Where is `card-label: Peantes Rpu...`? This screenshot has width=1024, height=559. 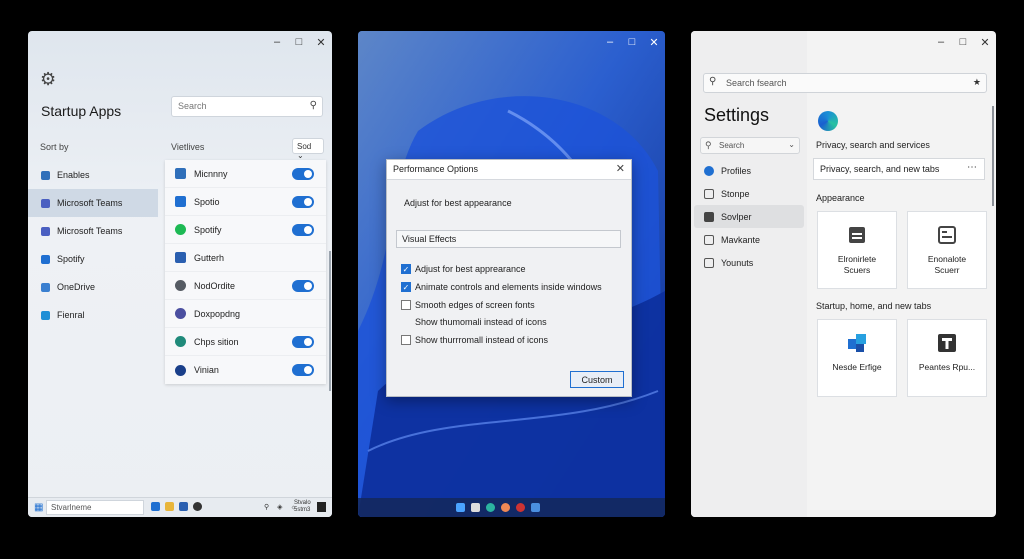
card-label: Peantes Rpu... is located at coordinates (947, 367).